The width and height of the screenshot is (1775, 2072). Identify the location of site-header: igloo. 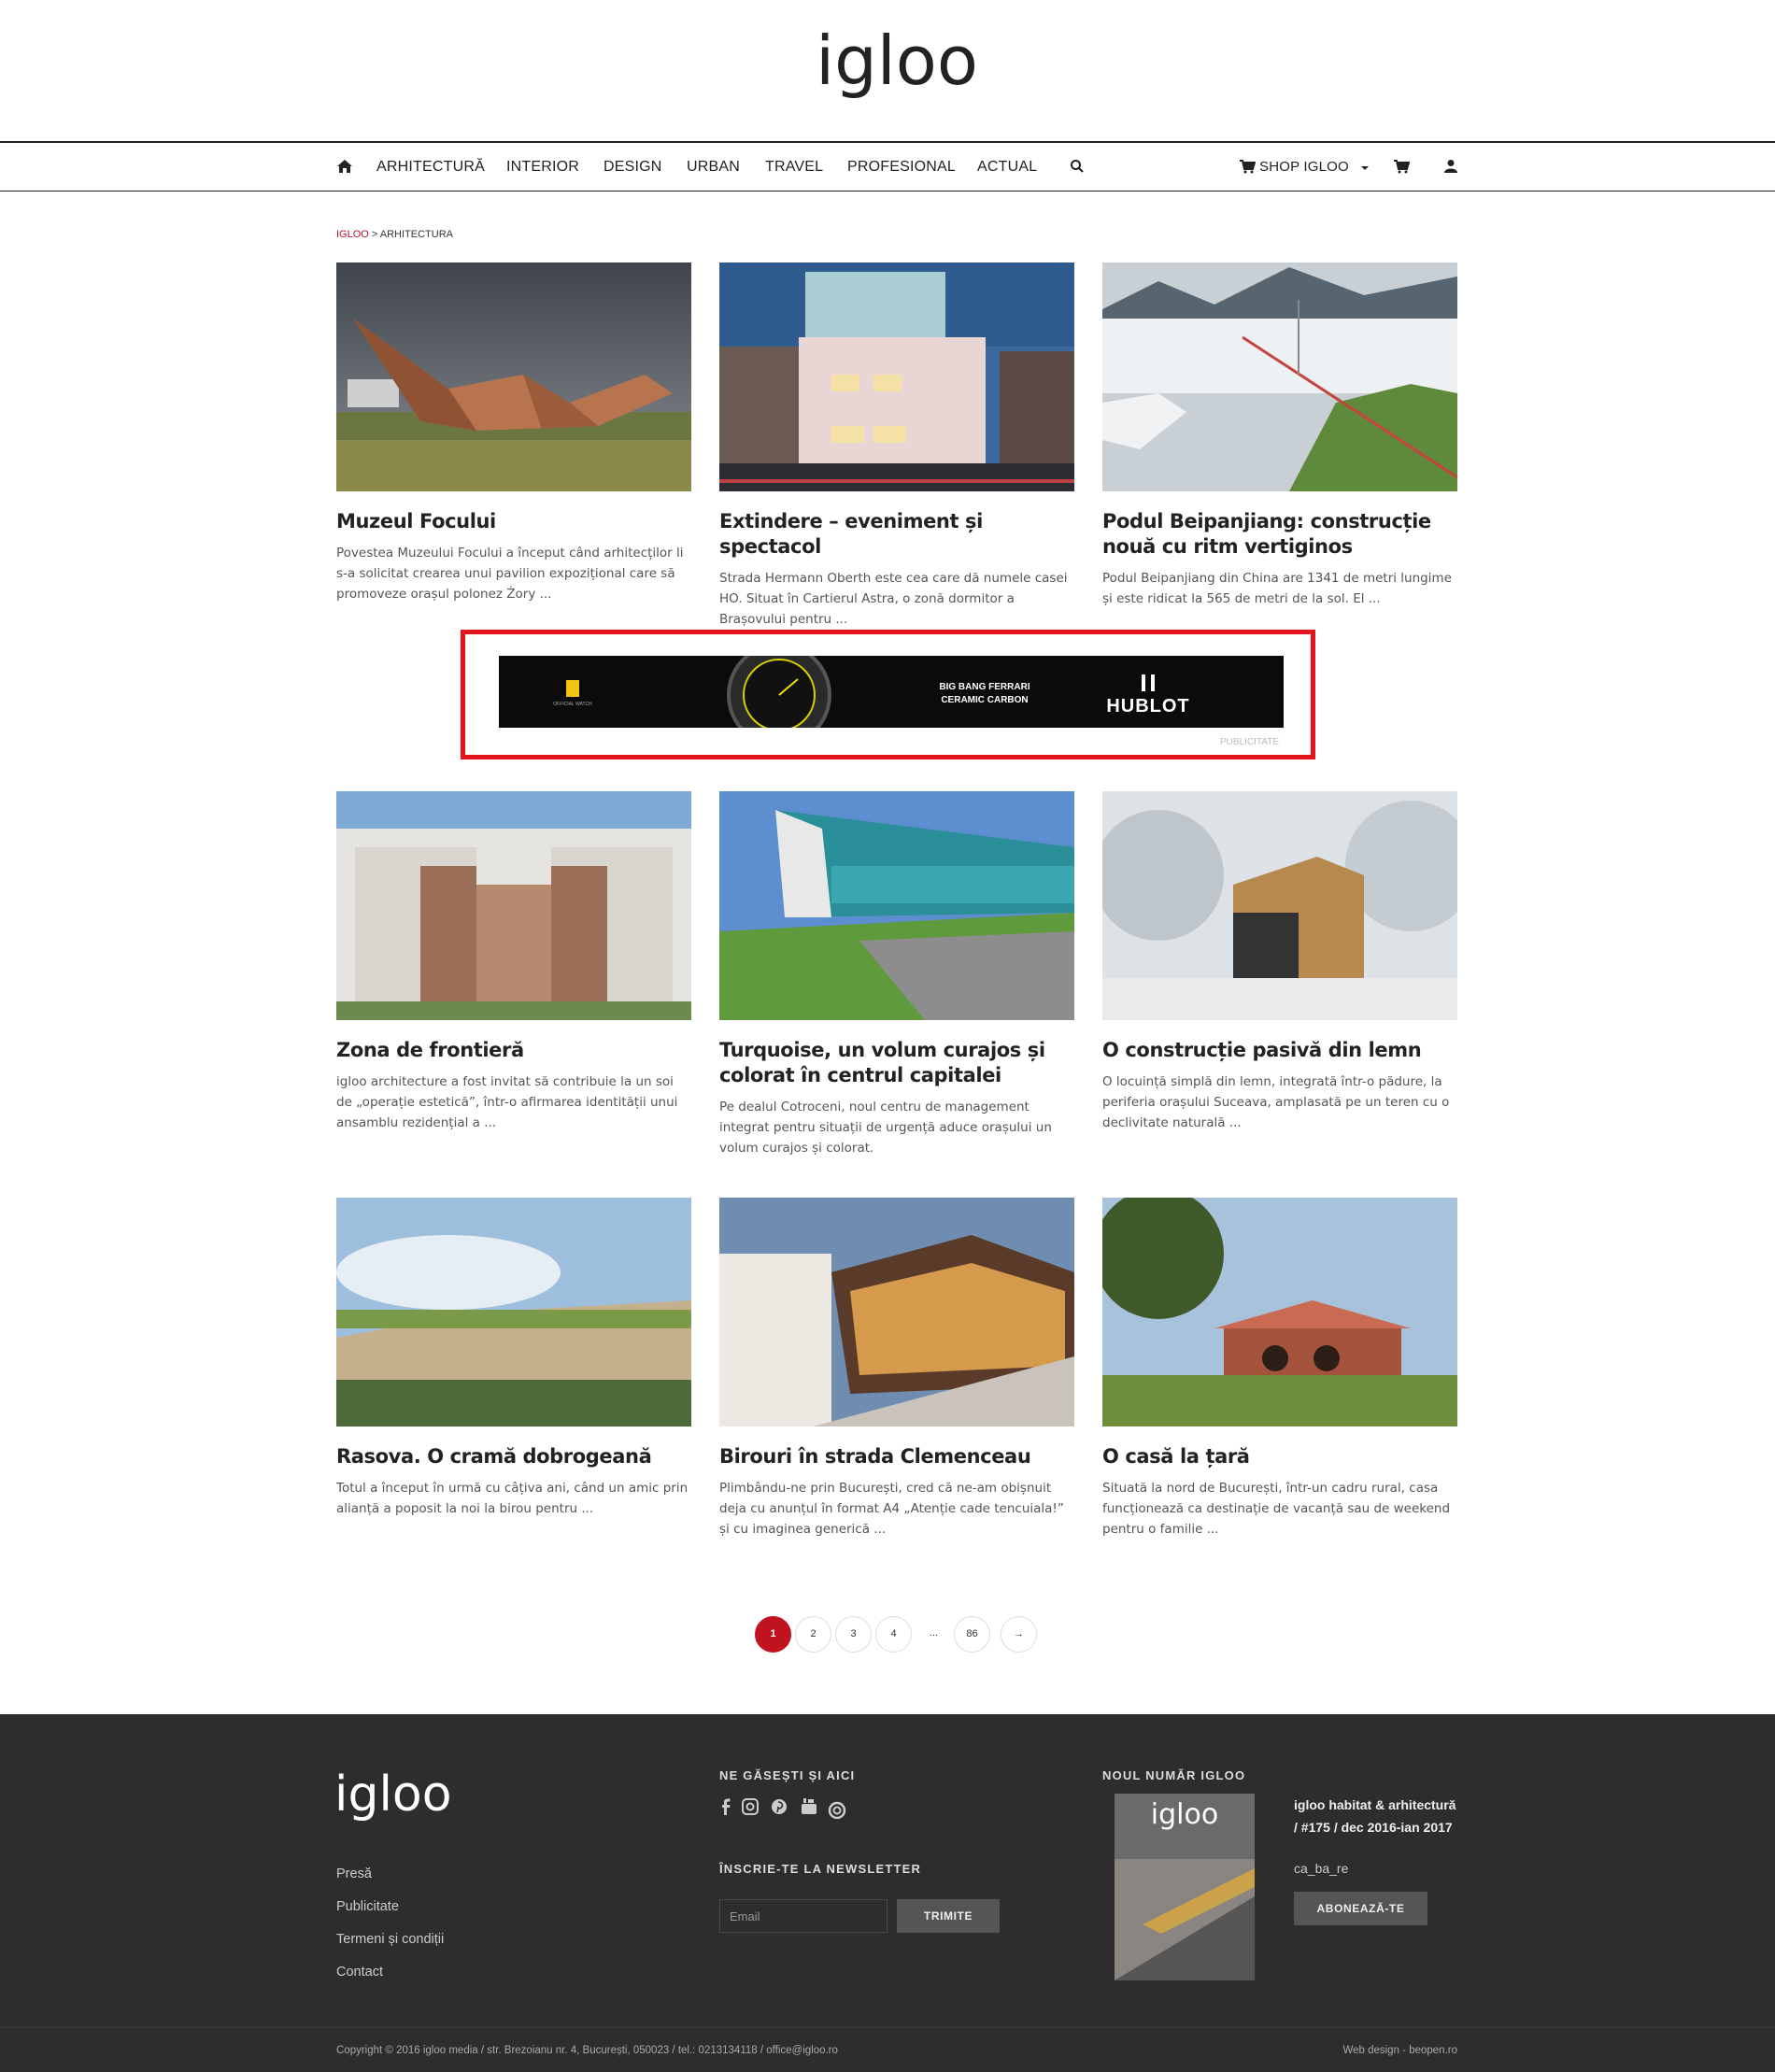
(887, 72).